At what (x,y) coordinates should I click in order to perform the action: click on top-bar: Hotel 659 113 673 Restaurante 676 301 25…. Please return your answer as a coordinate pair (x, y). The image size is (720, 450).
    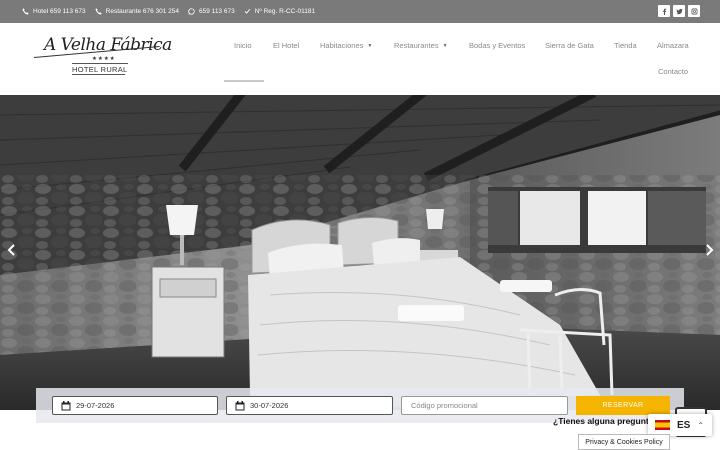
    Looking at the image, I should click on (360, 11).